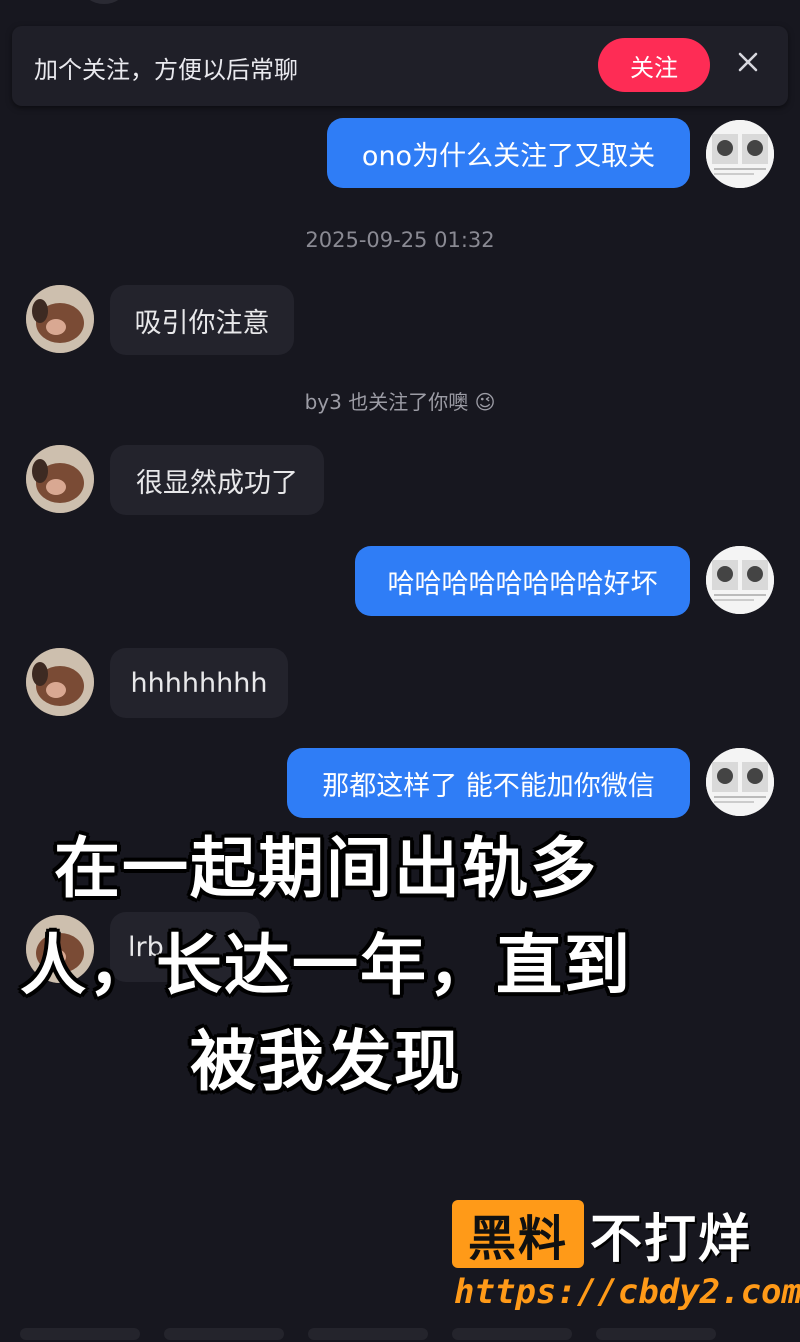  What do you see at coordinates (104, 2) in the screenshot?
I see `partial-avatar` at bounding box center [104, 2].